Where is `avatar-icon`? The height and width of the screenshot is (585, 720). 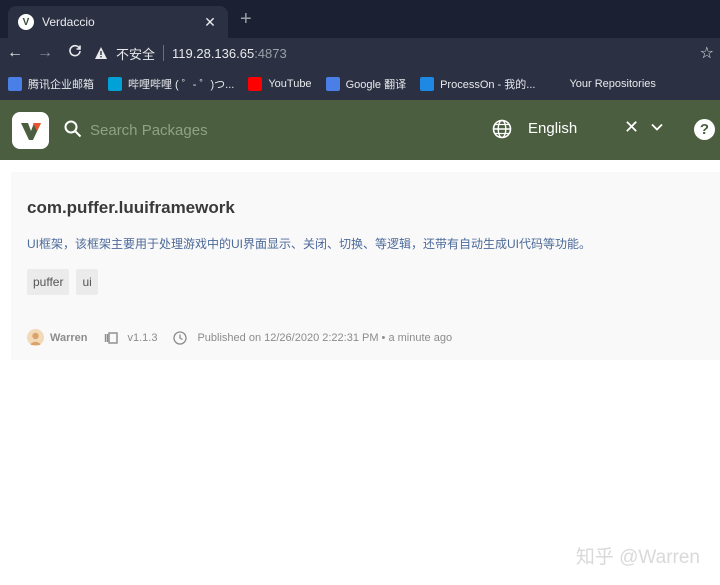 avatar-icon is located at coordinates (35, 338).